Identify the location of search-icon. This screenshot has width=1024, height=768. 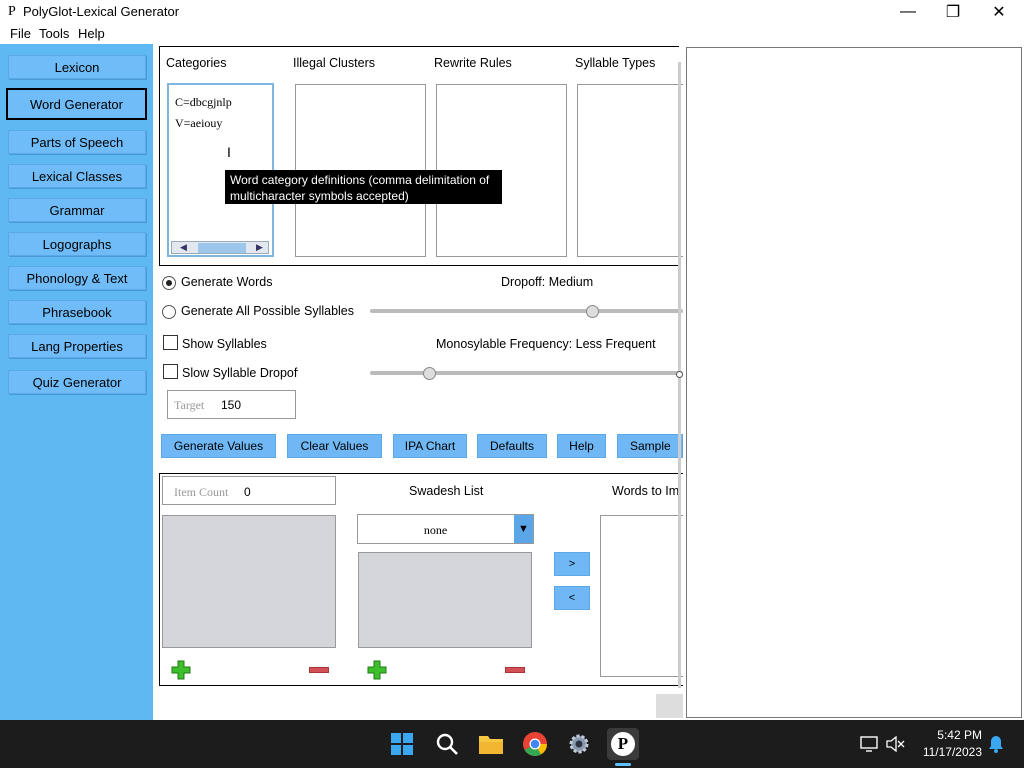
(447, 744).